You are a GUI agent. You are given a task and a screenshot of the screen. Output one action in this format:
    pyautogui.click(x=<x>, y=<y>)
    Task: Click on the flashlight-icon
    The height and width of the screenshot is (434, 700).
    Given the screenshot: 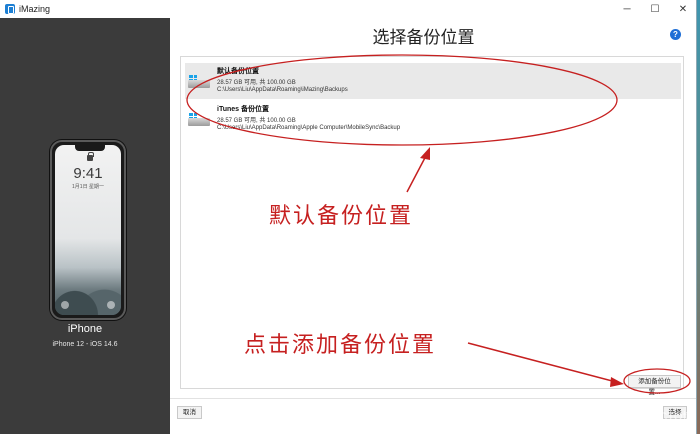 What is the action you would take?
    pyautogui.click(x=65, y=305)
    